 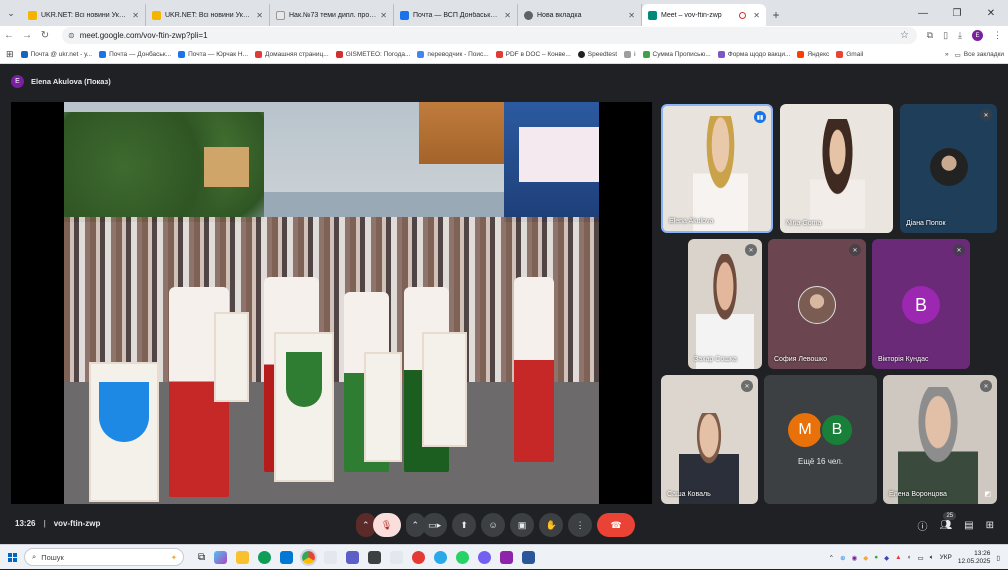 I want to click on tray-app-icon: ▲, so click(x=898, y=557).